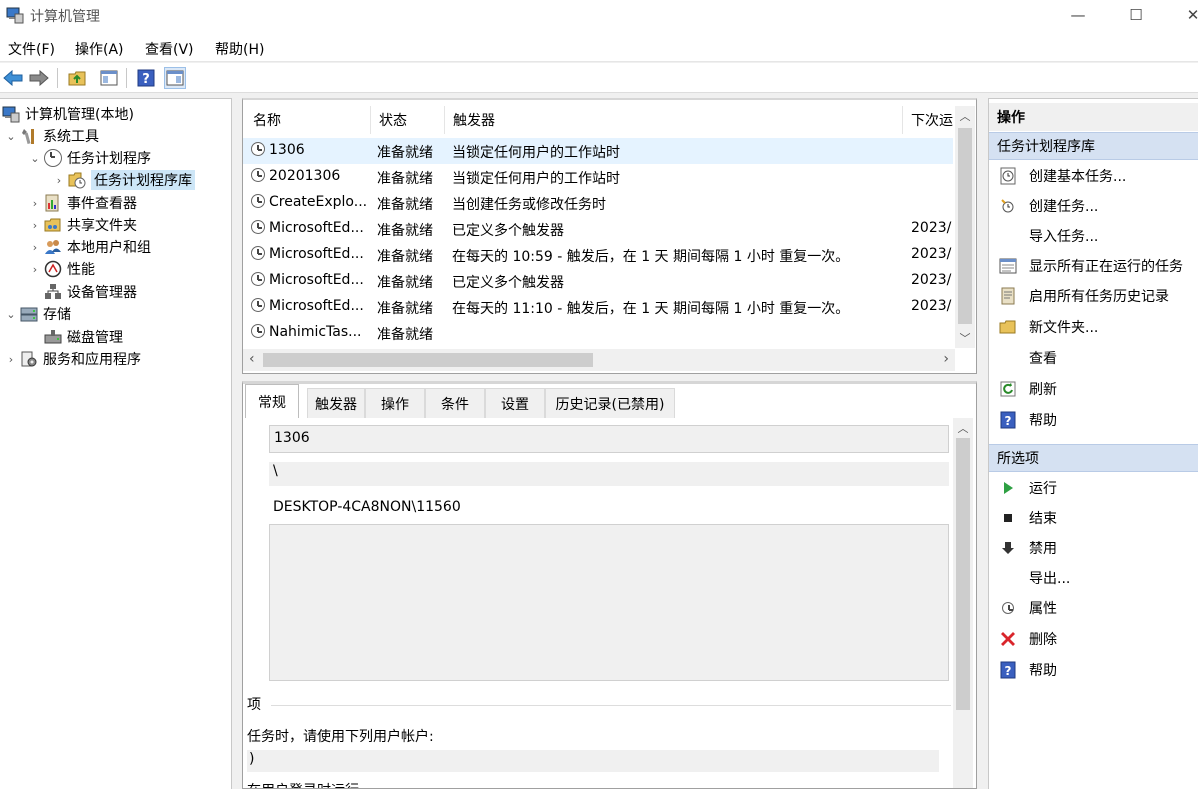 This screenshot has height=789, width=1198. What do you see at coordinates (598, 177) in the screenshot?
I see `table-row: 20201306 准备就绪 当锁定任何用户的工作站时` at bounding box center [598, 177].